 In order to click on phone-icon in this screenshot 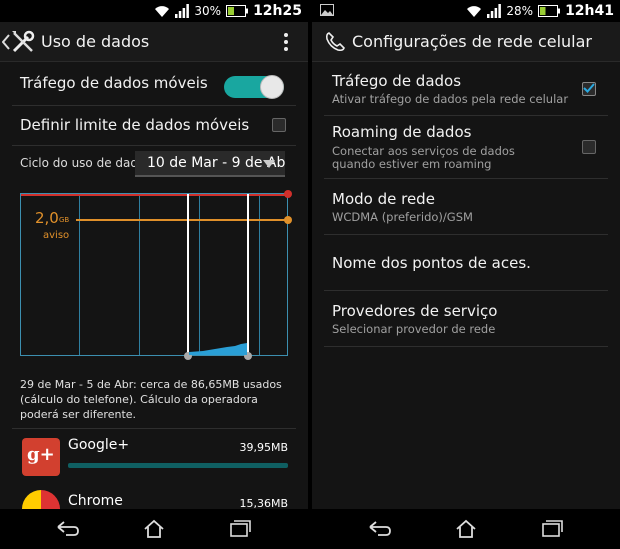, I will do `click(335, 42)`.